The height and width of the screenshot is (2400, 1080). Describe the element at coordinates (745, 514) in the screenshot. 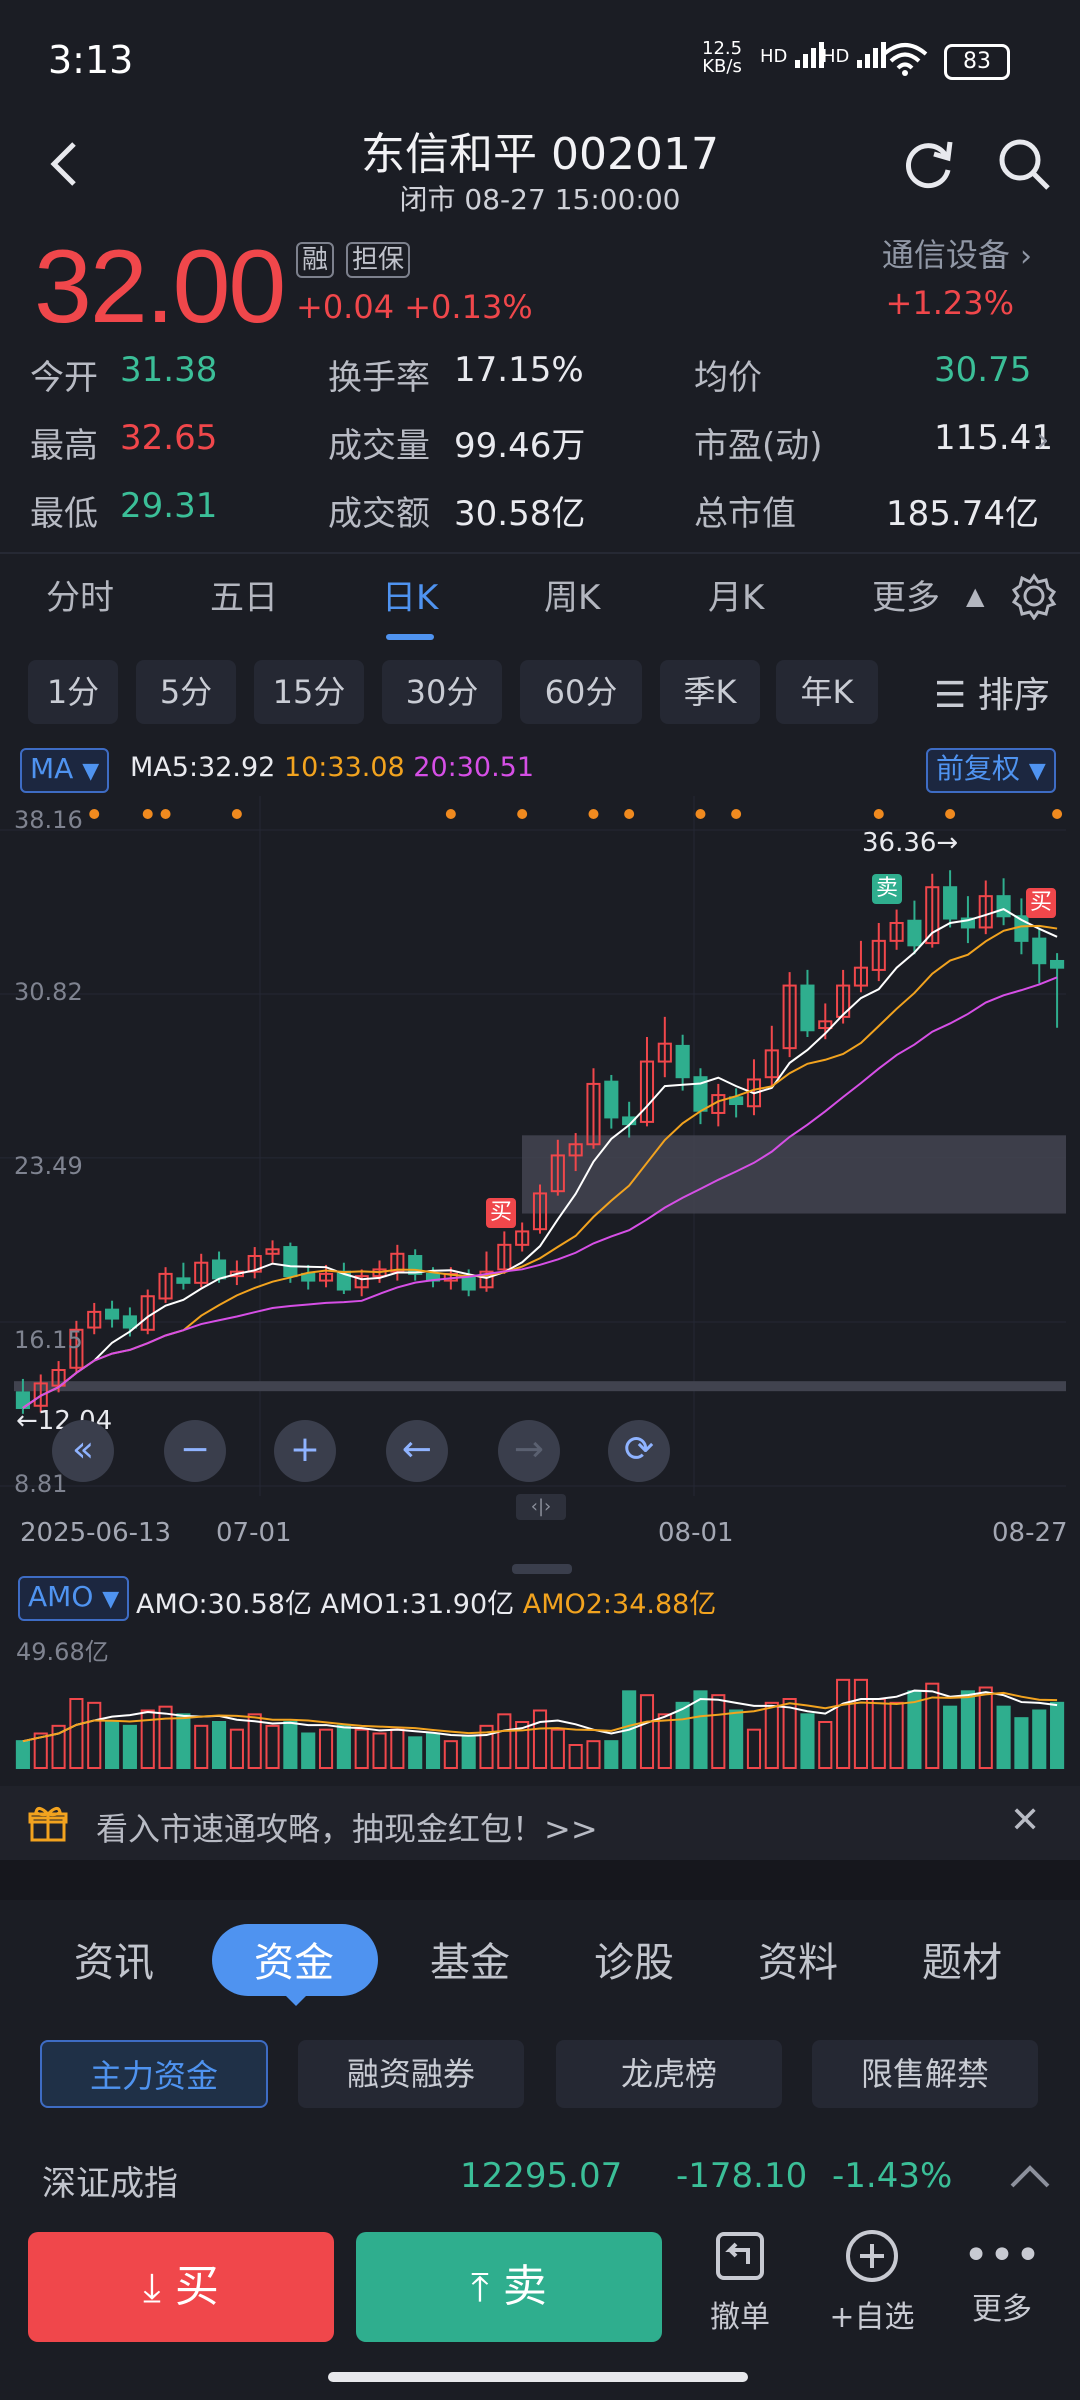

I see `stat-label: 总市值` at that location.